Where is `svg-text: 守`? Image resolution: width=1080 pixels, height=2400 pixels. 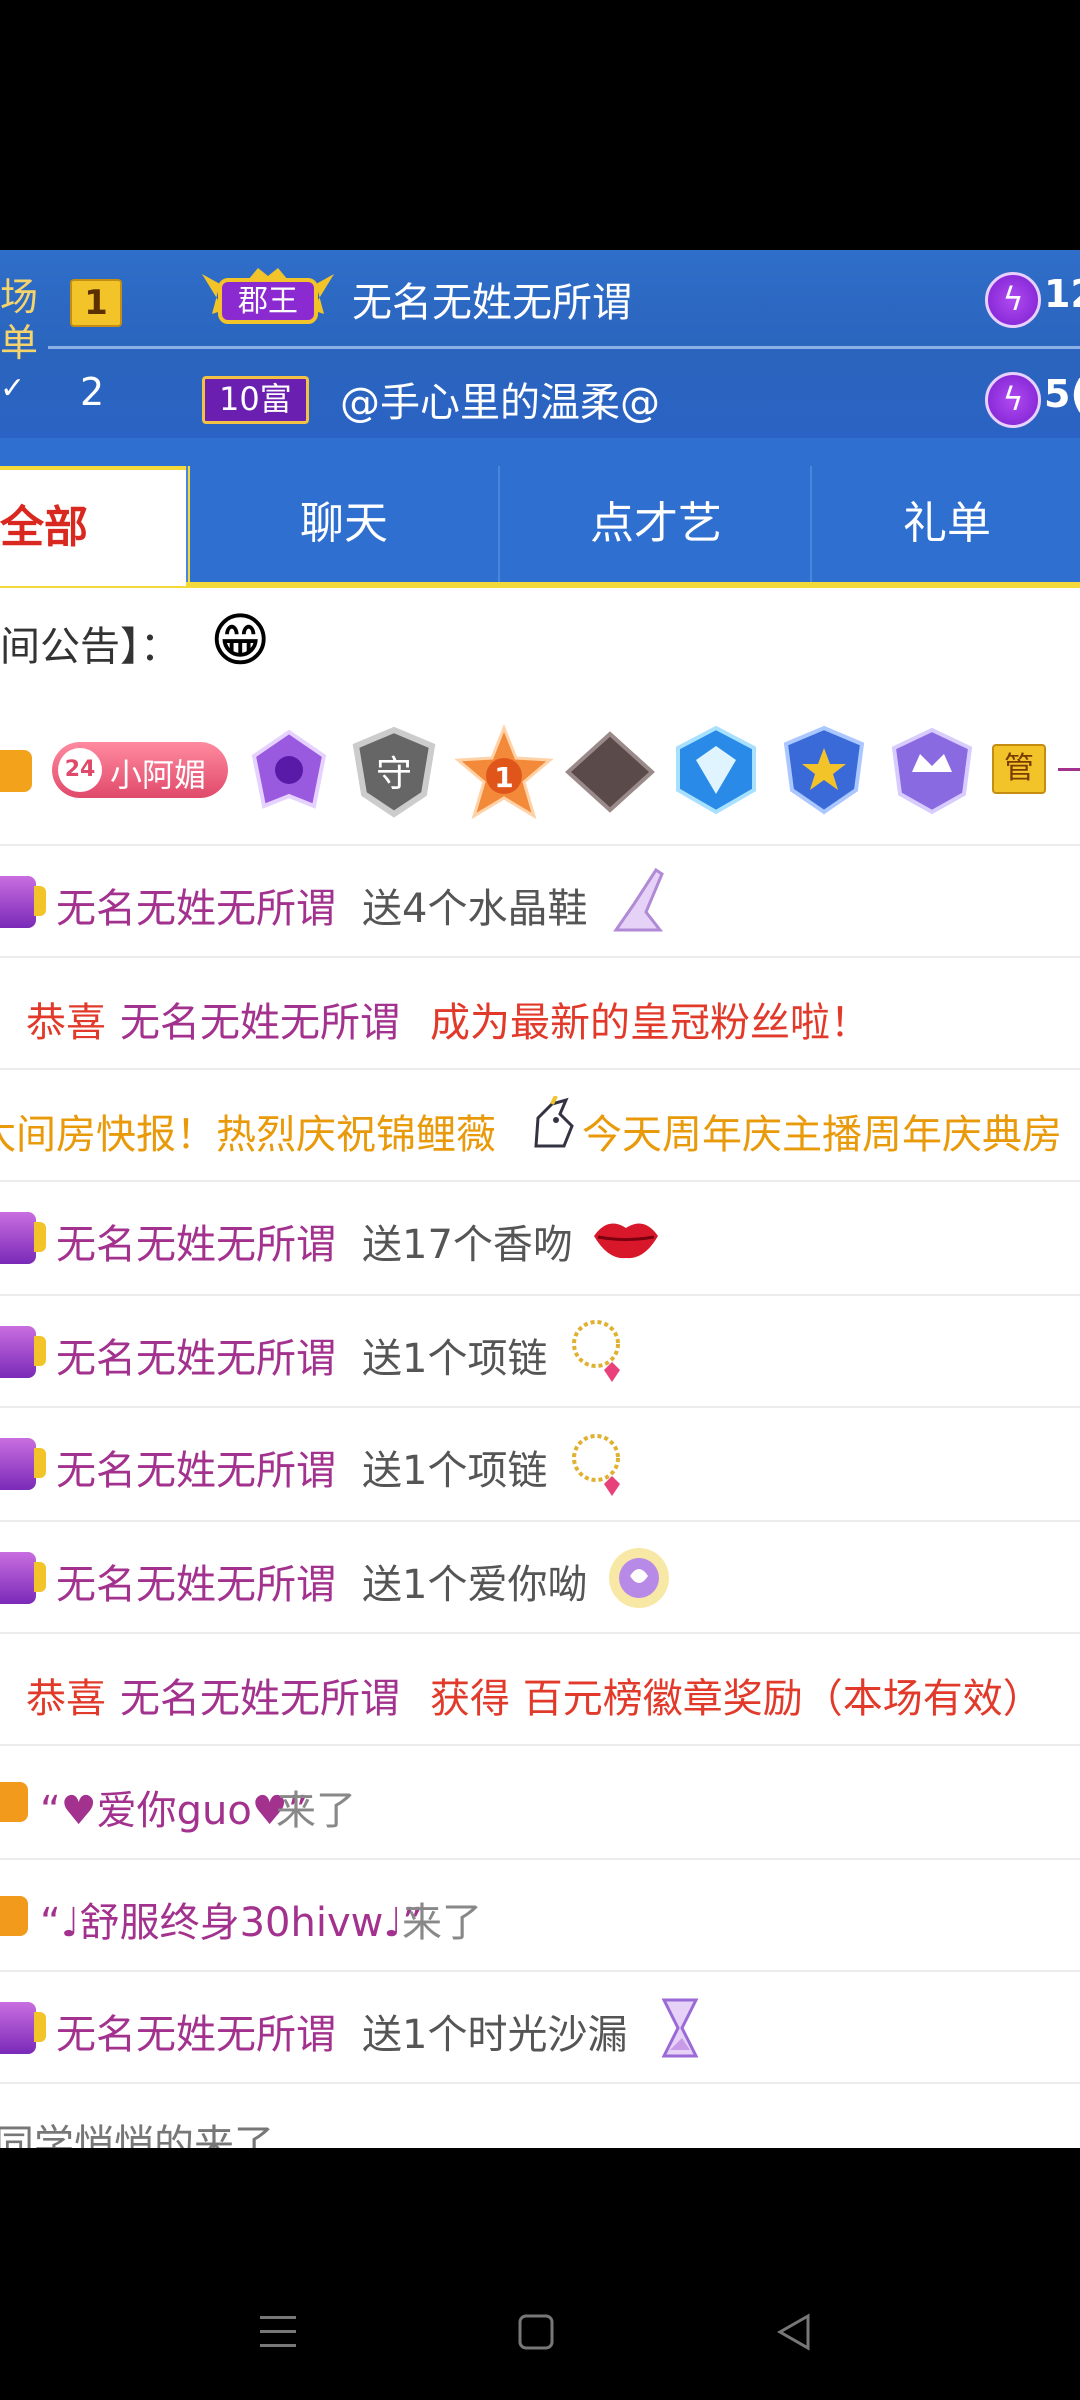 svg-text: 守 is located at coordinates (394, 774).